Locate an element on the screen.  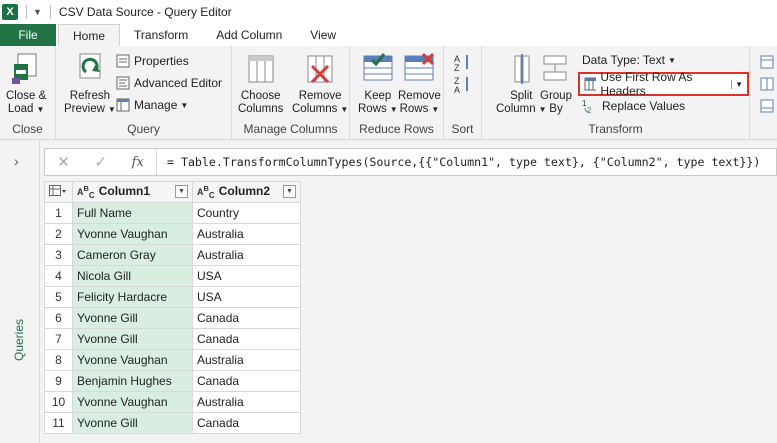
cancel-formula-icon: ✕ is located at coordinates (63, 162).